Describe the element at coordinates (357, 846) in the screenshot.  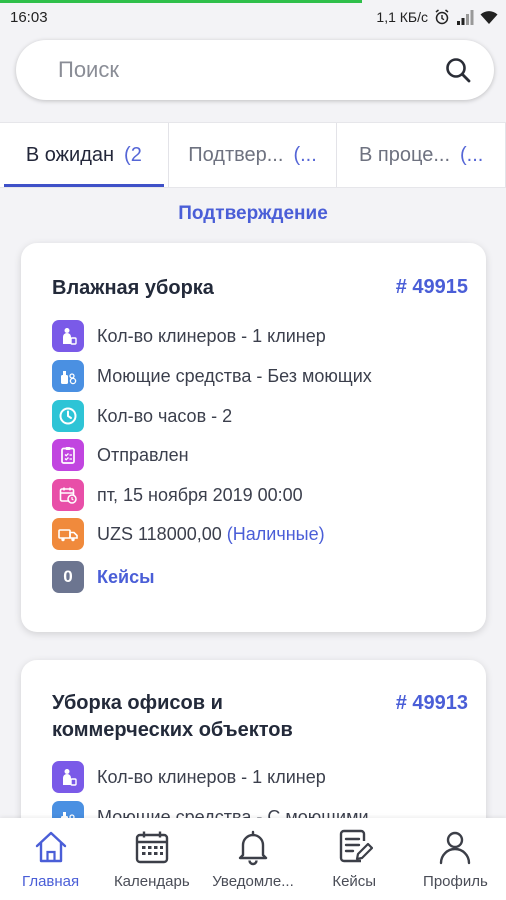
I see `cases-icon` at that location.